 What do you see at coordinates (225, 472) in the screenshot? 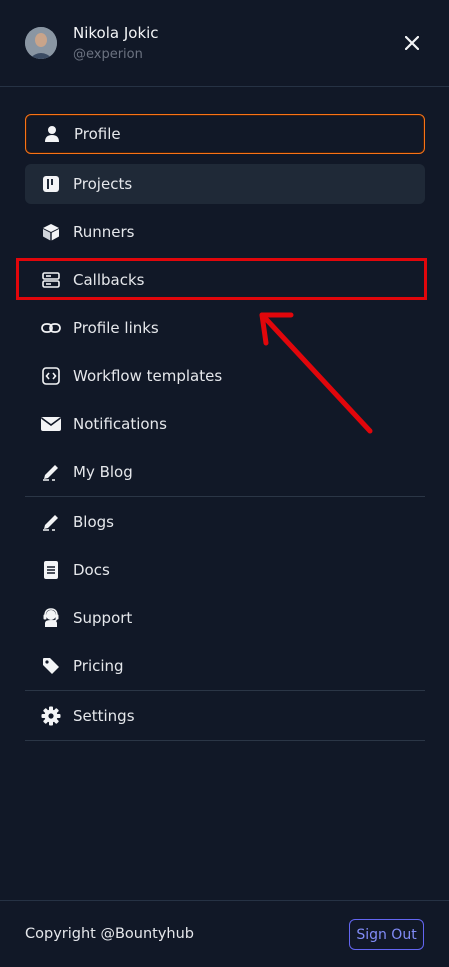
I see `nav-item-my-blog: My Blog` at bounding box center [225, 472].